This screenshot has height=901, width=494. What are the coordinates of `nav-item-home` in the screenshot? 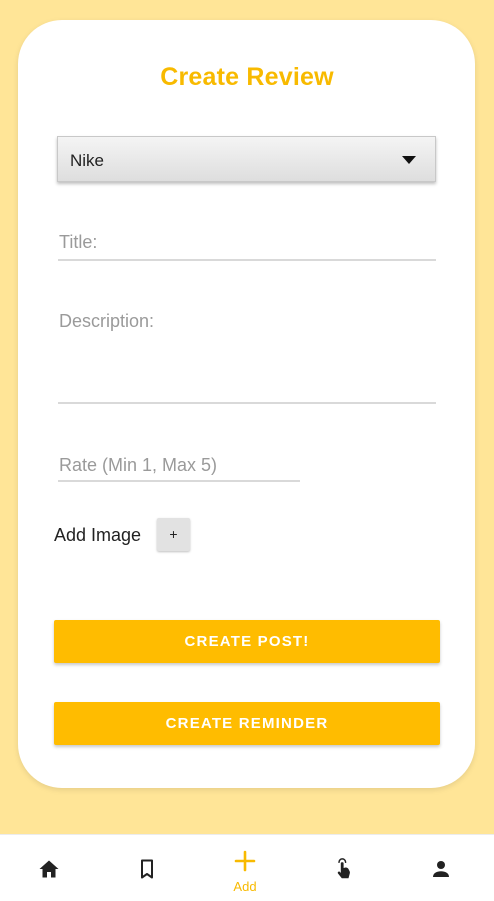 It's located at (49, 868).